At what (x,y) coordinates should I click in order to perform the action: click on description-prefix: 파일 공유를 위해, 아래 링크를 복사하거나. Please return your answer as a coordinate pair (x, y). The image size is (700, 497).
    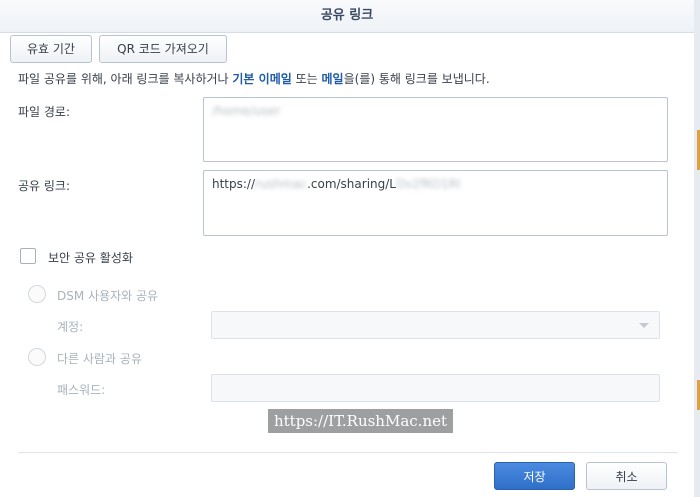
    Looking at the image, I should click on (125, 79).